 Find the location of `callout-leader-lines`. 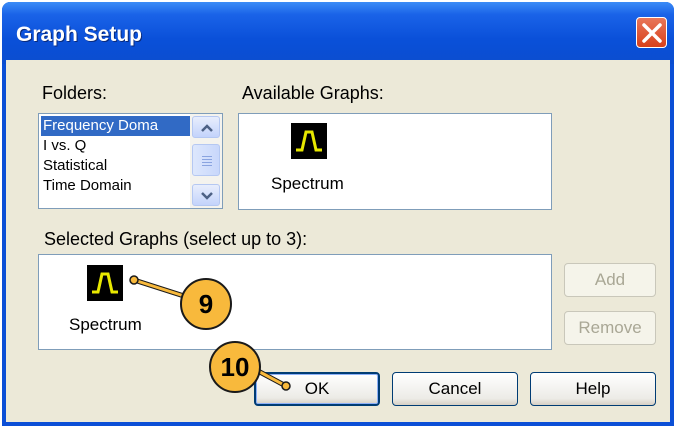

callout-leader-lines is located at coordinates (210, 333).